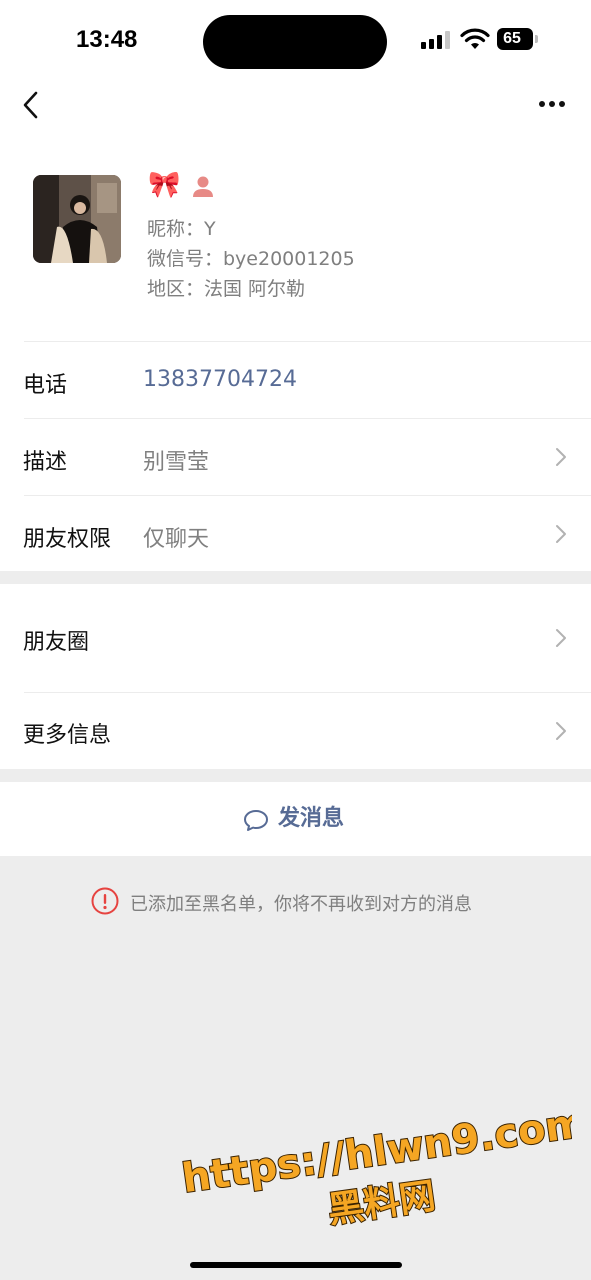 The image size is (591, 1280). What do you see at coordinates (181, 229) in the screenshot?
I see `nickname-text: 昵称：Y` at bounding box center [181, 229].